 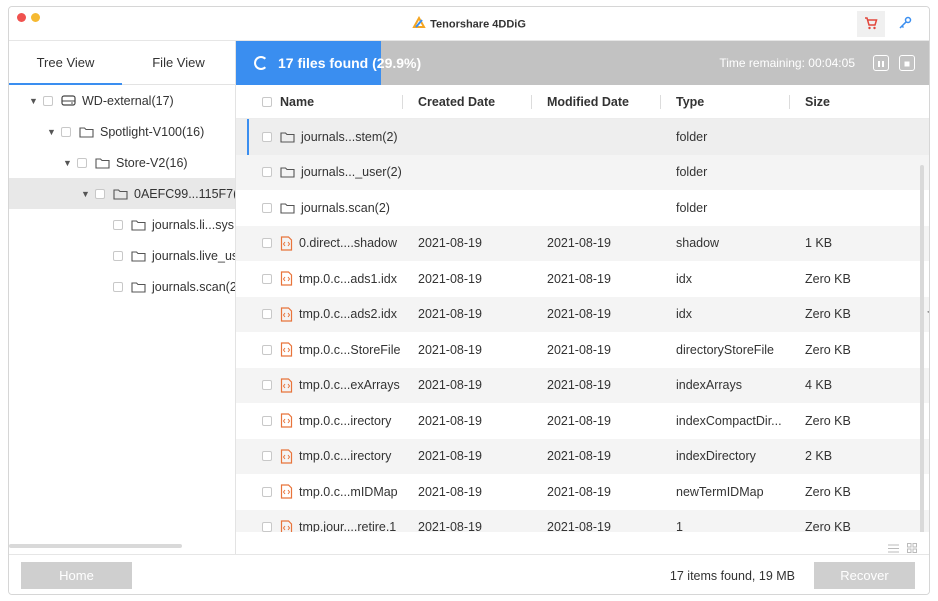 I want to click on column-label: Name, so click(x=297, y=101).